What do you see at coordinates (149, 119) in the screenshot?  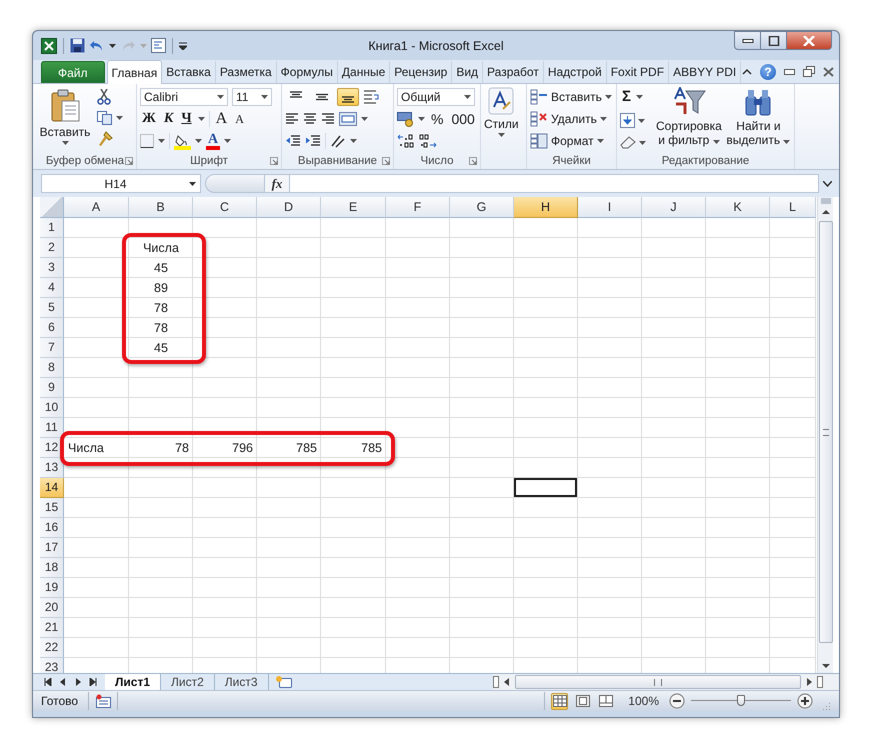 I see `bold-button: Ж` at bounding box center [149, 119].